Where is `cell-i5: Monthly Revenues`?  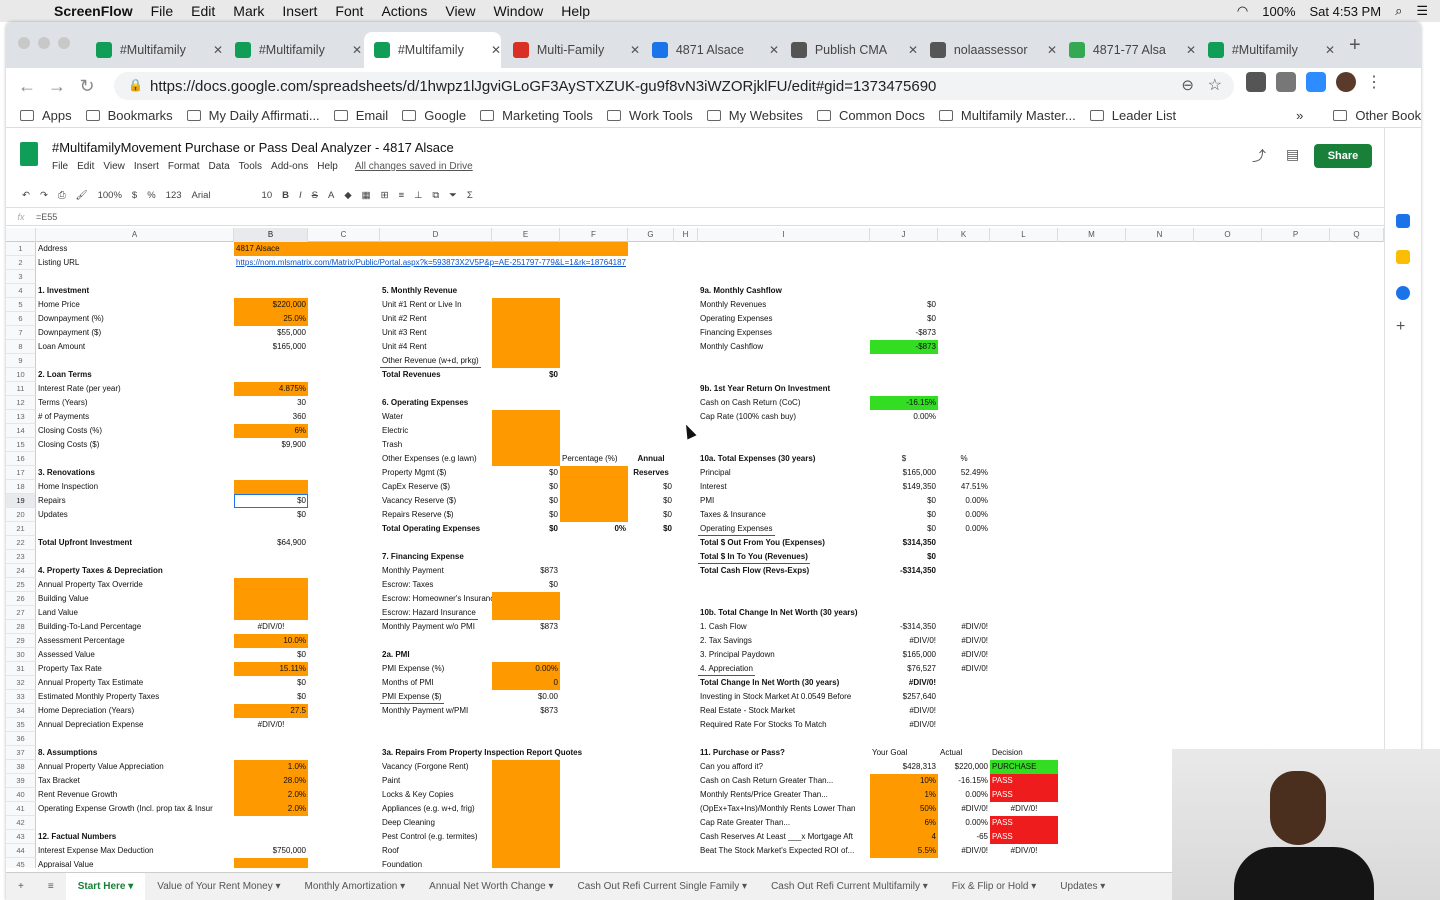 cell-i5: Monthly Revenues is located at coordinates (733, 305).